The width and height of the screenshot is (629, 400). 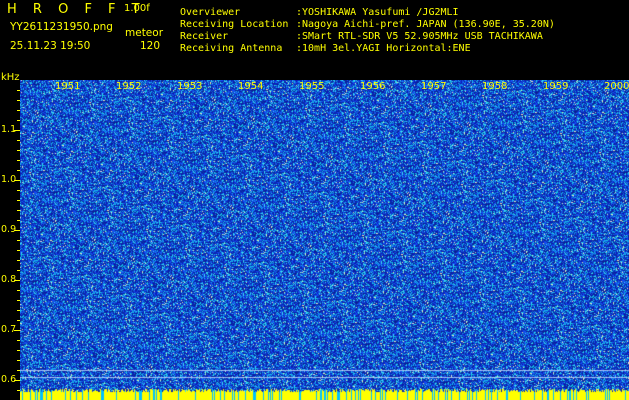 What do you see at coordinates (129, 86) in the screenshot?
I see `x-tick-label: 1952` at bounding box center [129, 86].